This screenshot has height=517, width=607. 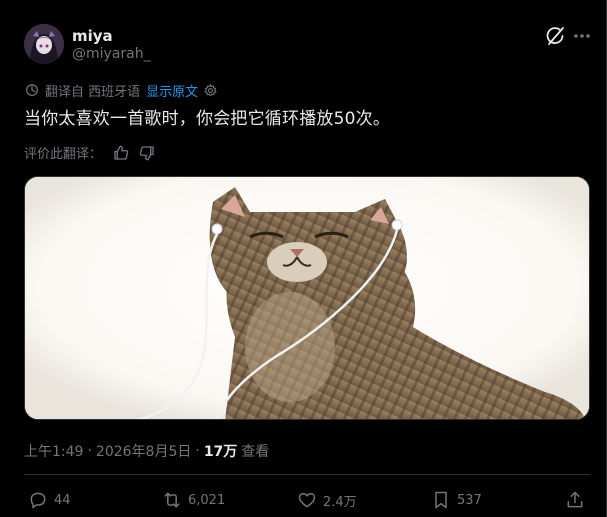 I want to click on bookmark-count: 537, so click(x=469, y=500).